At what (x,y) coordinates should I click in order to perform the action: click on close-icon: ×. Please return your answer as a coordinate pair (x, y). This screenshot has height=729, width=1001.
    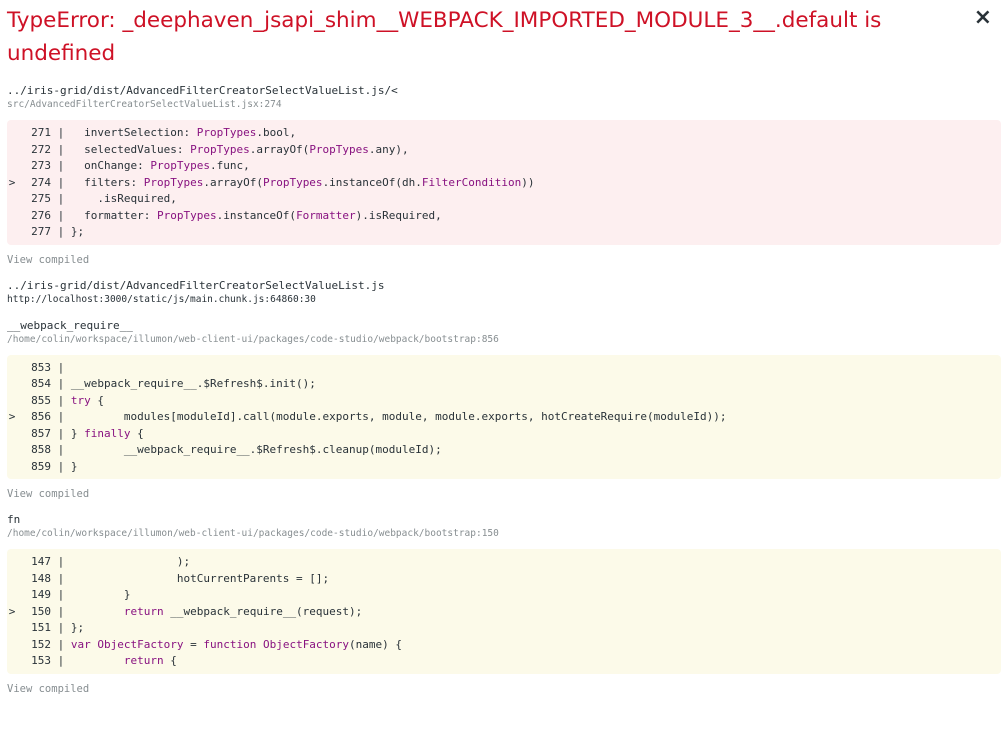
    Looking at the image, I should click on (983, 18).